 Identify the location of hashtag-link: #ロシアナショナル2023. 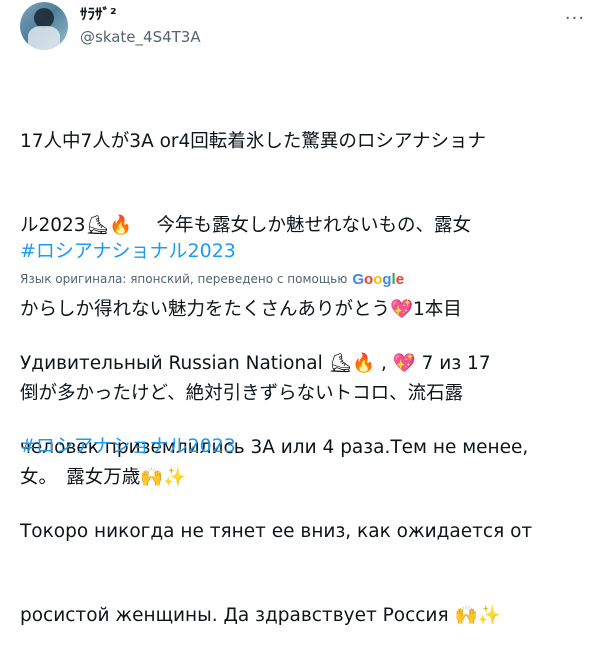
(128, 251).